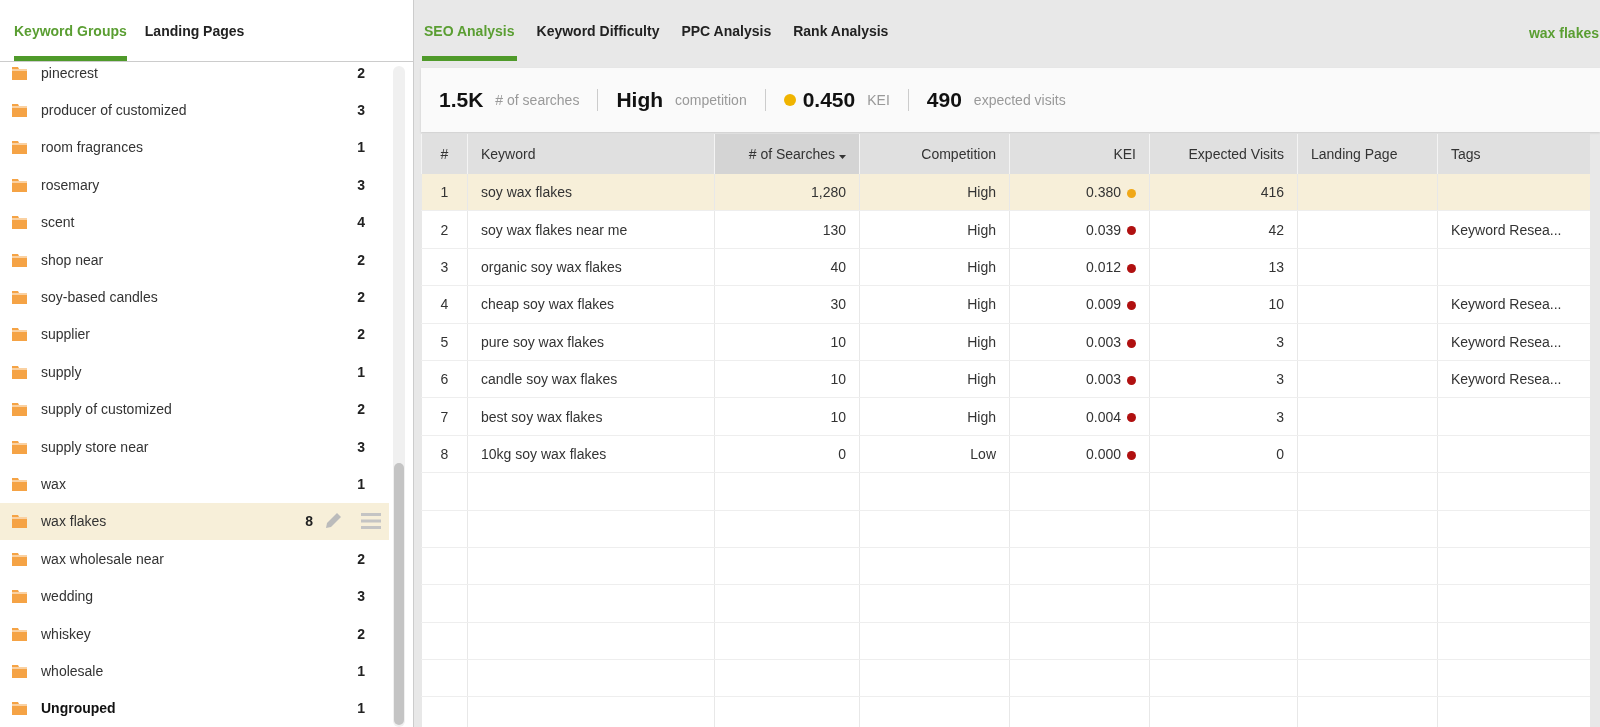  I want to click on column-header: Tags, so click(1513, 154).